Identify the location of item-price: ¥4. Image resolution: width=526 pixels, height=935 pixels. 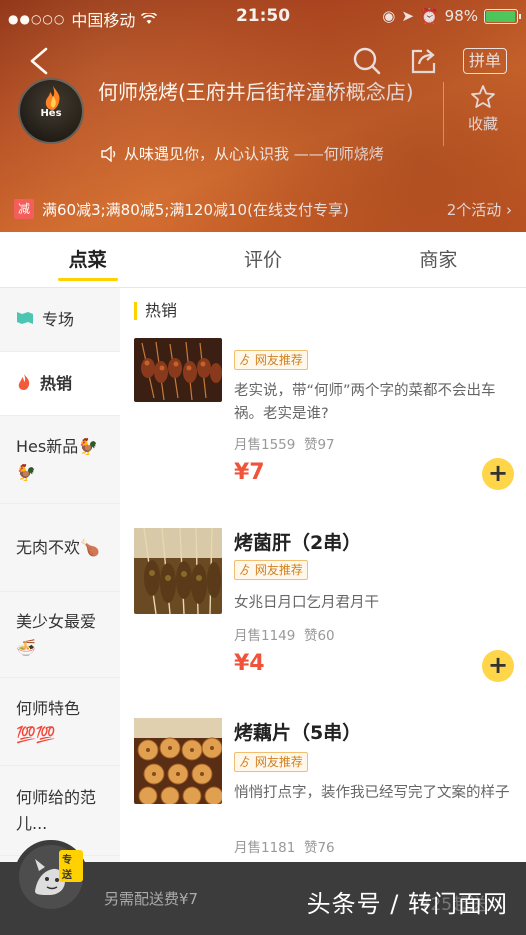
(249, 663).